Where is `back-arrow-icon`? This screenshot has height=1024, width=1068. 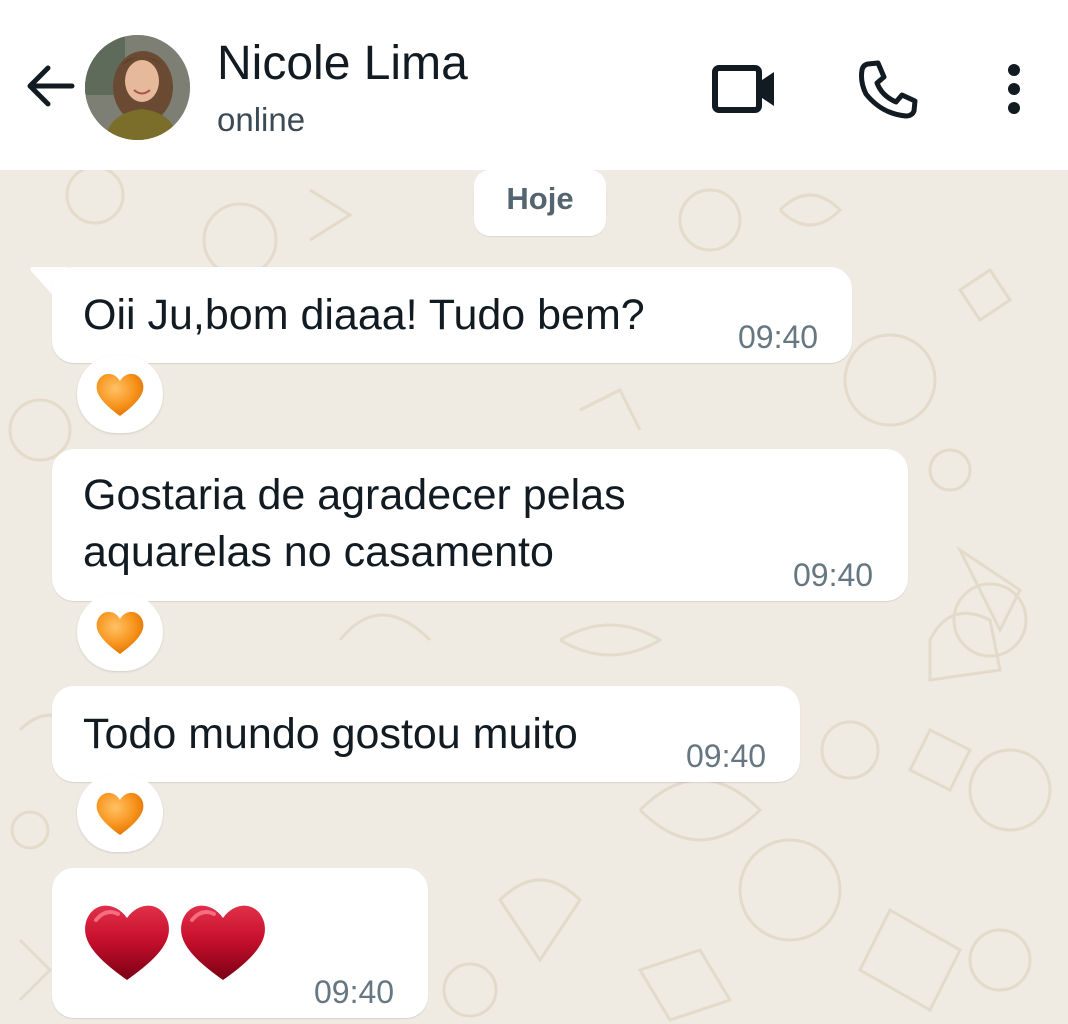
back-arrow-icon is located at coordinates (50, 86).